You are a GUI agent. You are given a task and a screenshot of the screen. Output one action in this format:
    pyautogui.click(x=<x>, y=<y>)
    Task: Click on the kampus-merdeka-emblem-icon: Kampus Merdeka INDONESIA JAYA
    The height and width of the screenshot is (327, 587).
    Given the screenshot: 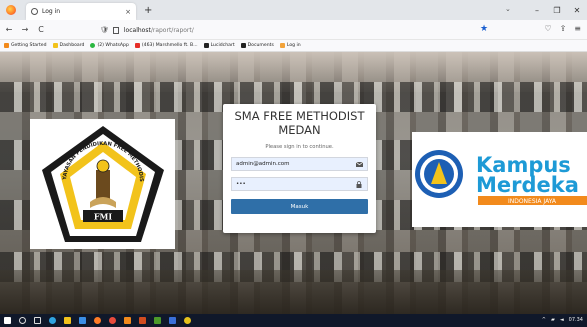 What is the action you would take?
    pyautogui.click(x=501, y=177)
    